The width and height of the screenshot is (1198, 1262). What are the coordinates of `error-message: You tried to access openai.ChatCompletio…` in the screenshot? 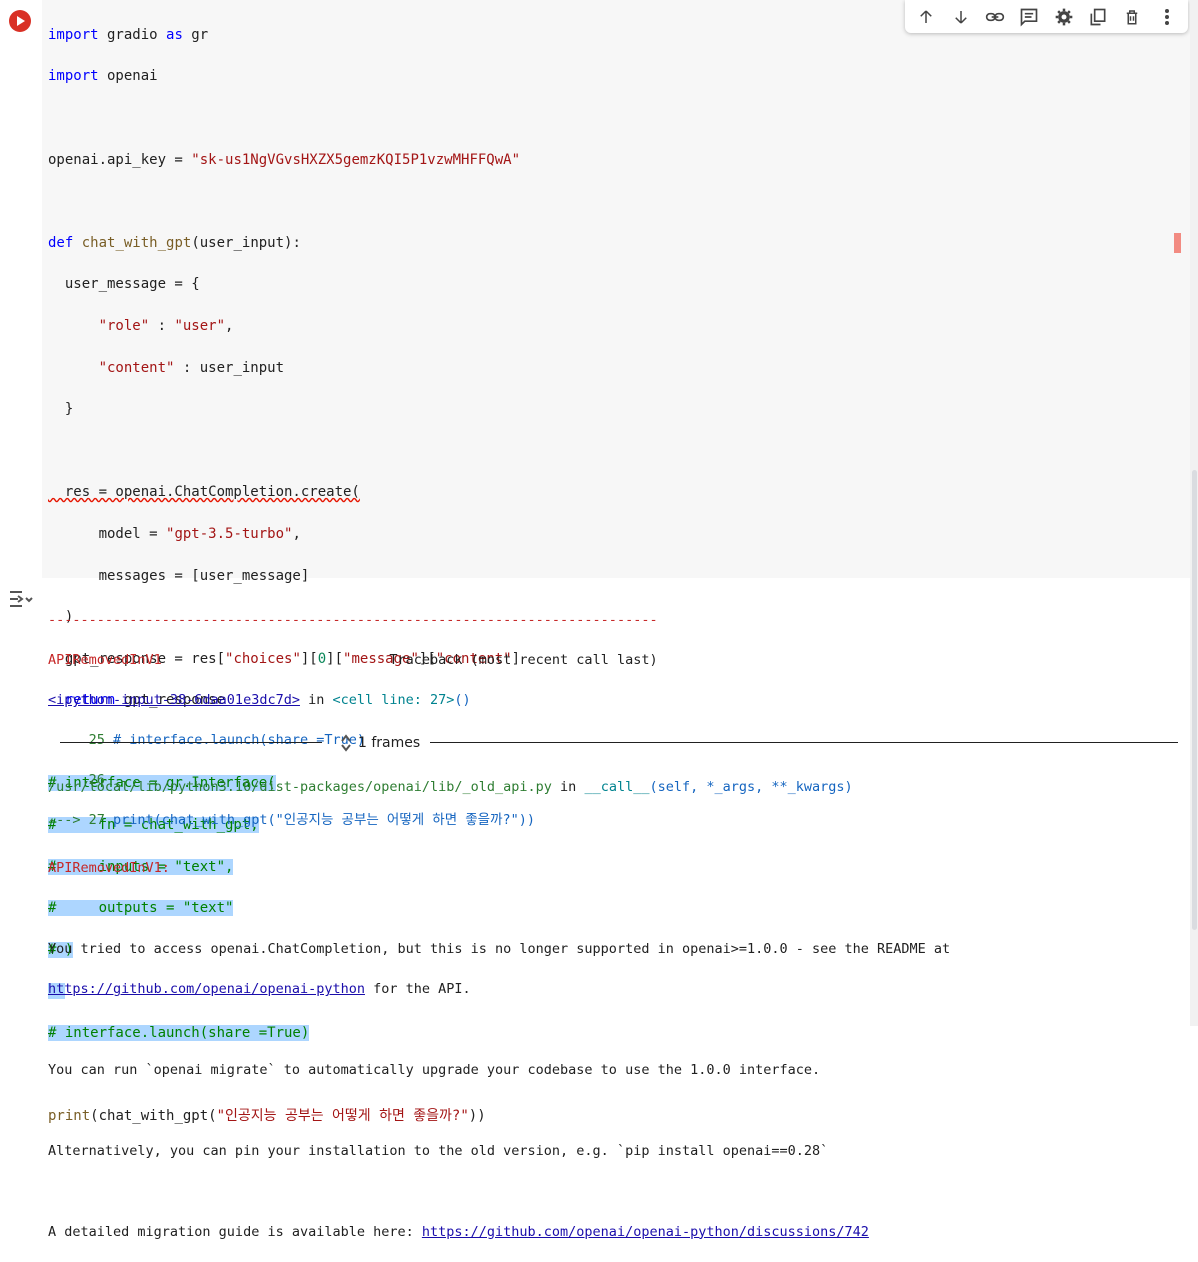 It's located at (499, 948).